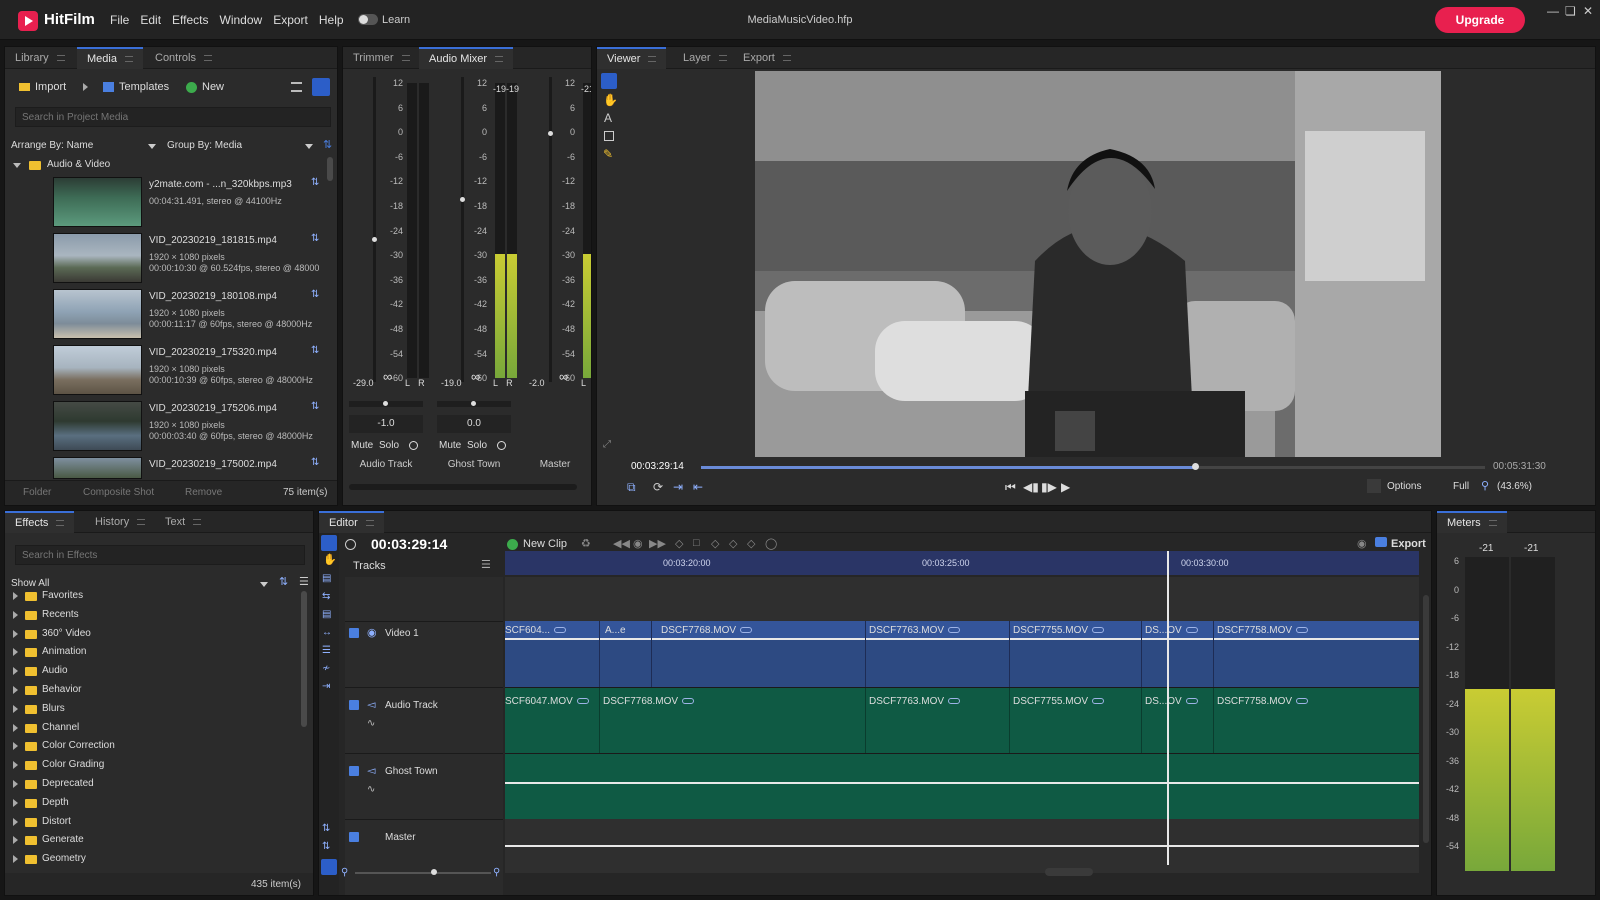 Image resolution: width=1600 pixels, height=900 pixels. What do you see at coordinates (150, 765) in the screenshot?
I see `effects-folder-item: Color Grading` at bounding box center [150, 765].